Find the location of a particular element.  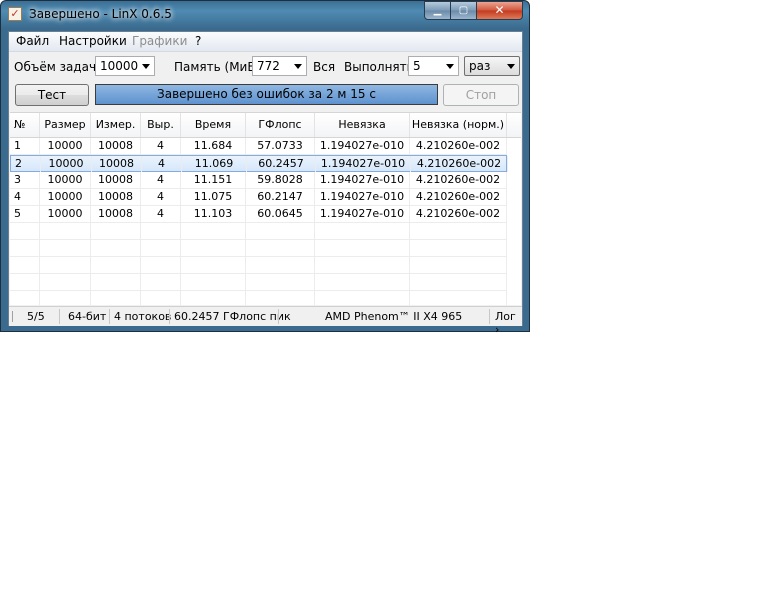

linx-app-icon: ✓ is located at coordinates (15, 14).